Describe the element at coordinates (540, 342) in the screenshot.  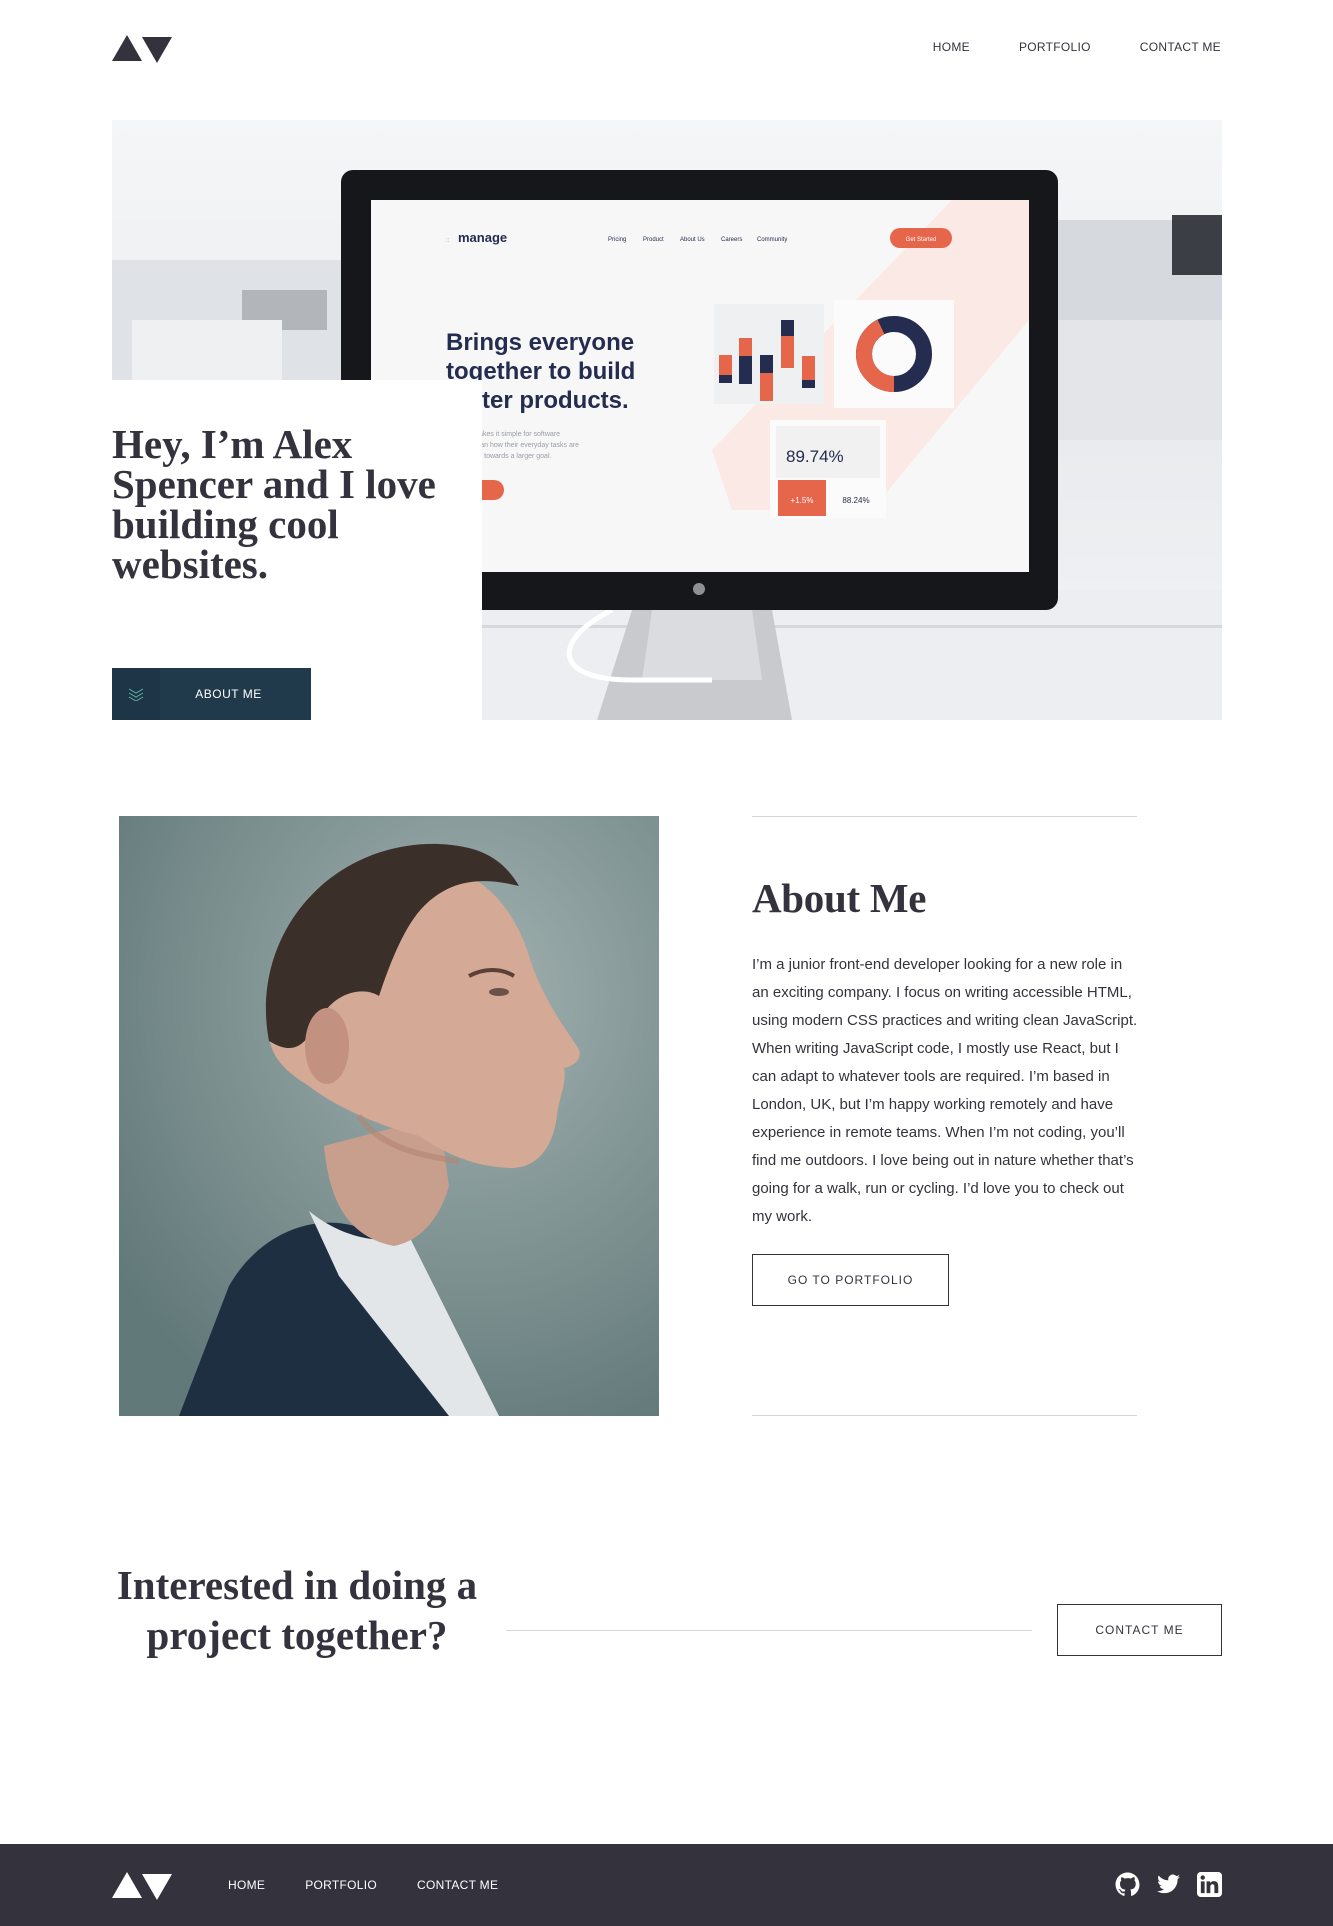
I see `mockup-headline-1: Brings everyone` at that location.